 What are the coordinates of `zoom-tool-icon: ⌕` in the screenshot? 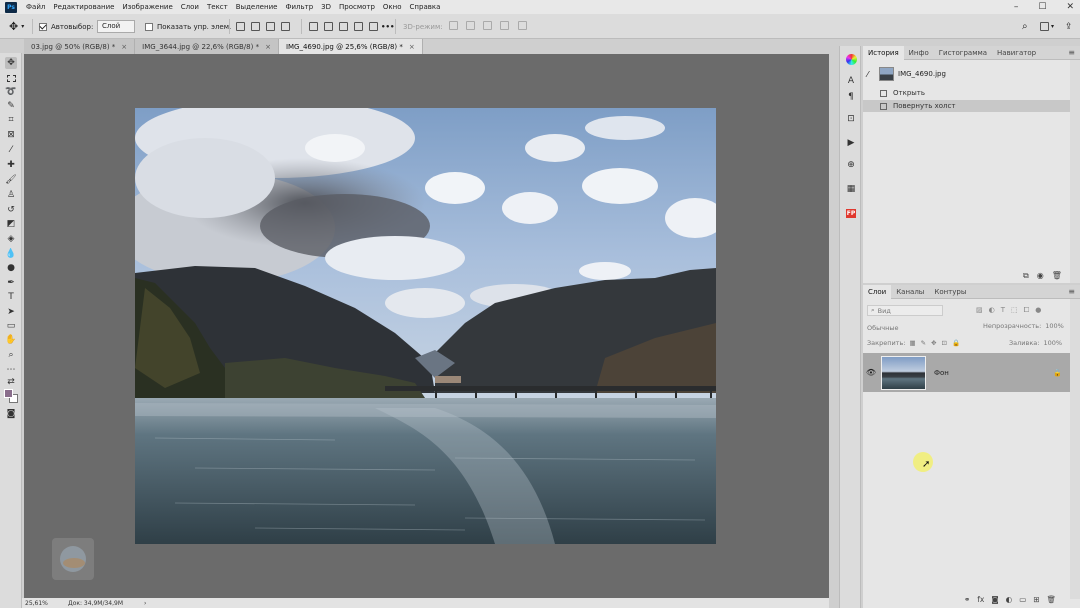 It's located at (11, 355).